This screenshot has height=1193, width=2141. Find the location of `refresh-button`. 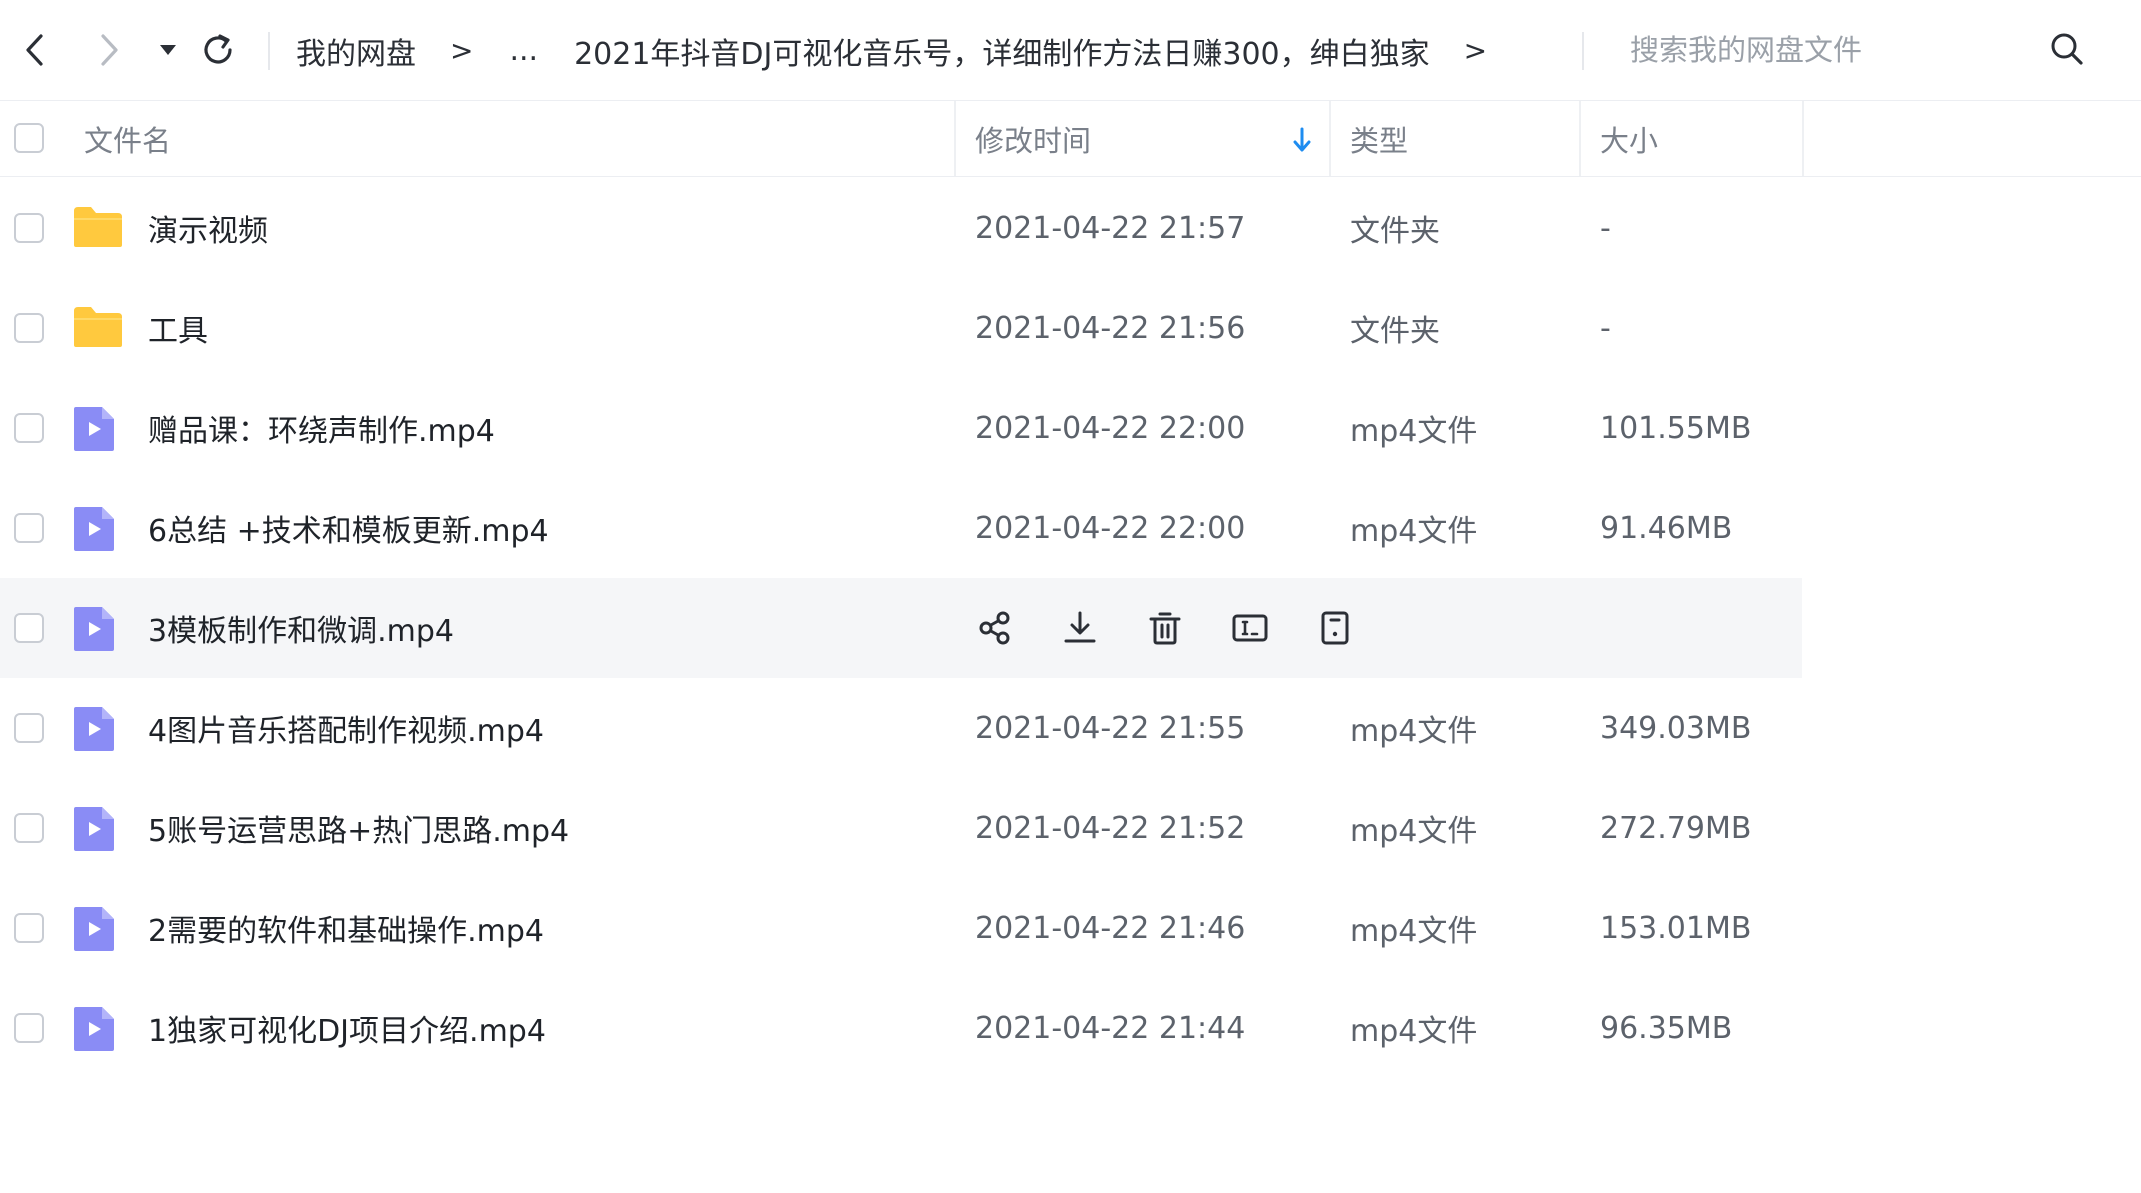

refresh-button is located at coordinates (218, 50).